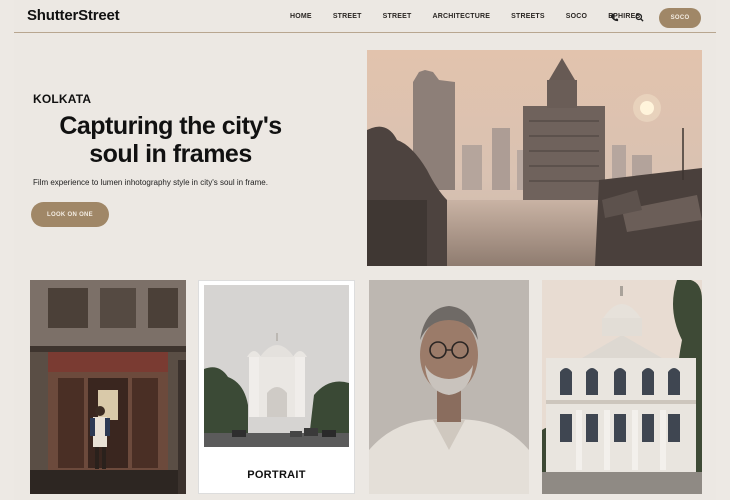 Image resolution: width=730 pixels, height=500 pixels. Describe the element at coordinates (639, 17) in the screenshot. I see `search-icon` at that location.